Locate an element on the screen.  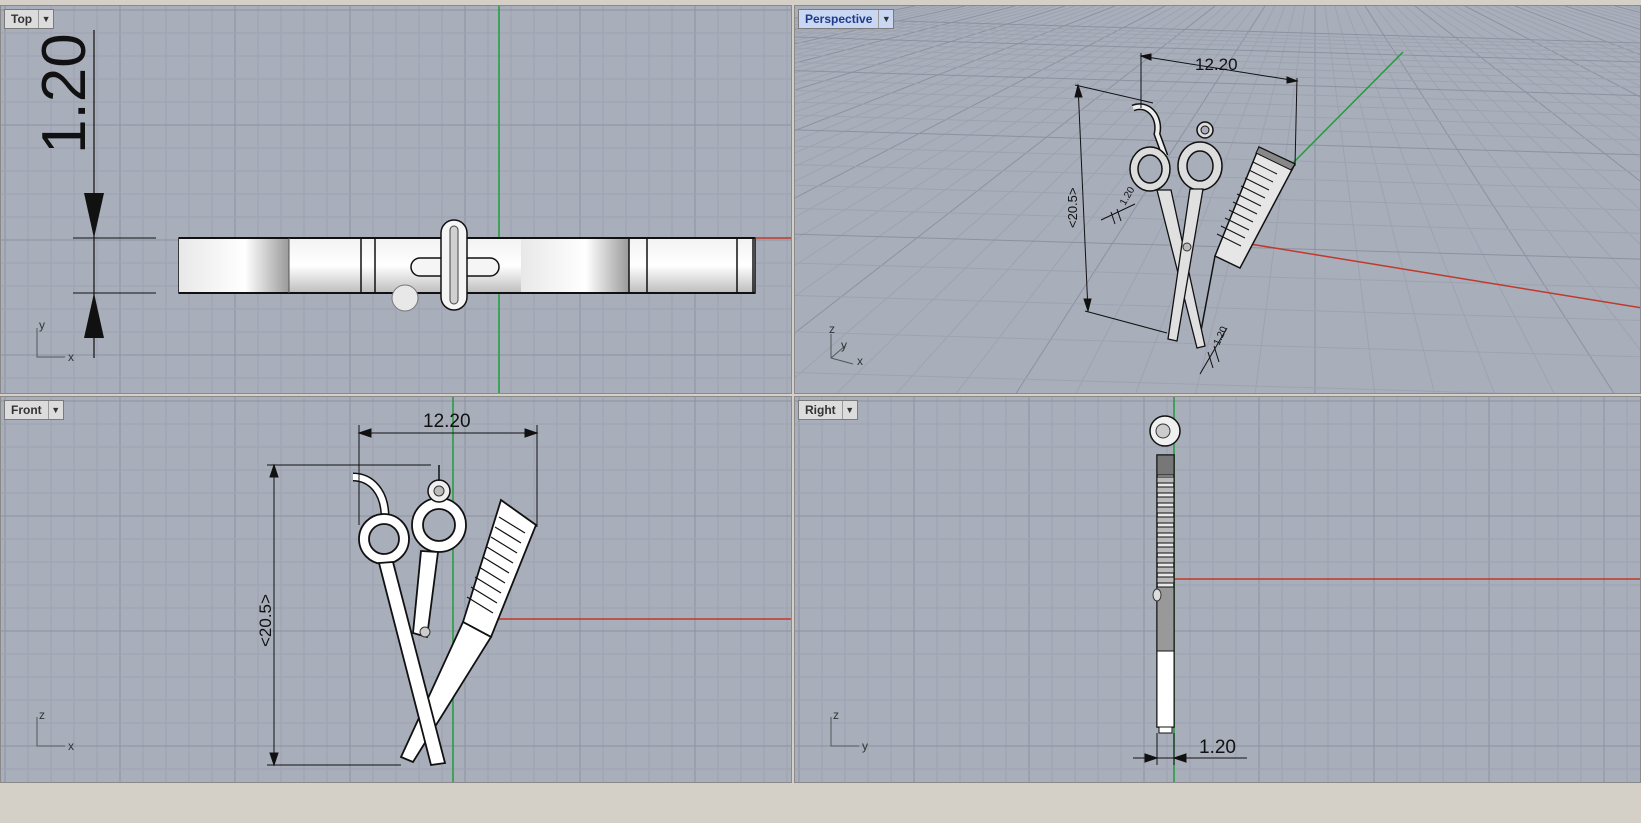
viewport-tab-front: Front ▼ is located at coordinates (34, 410).